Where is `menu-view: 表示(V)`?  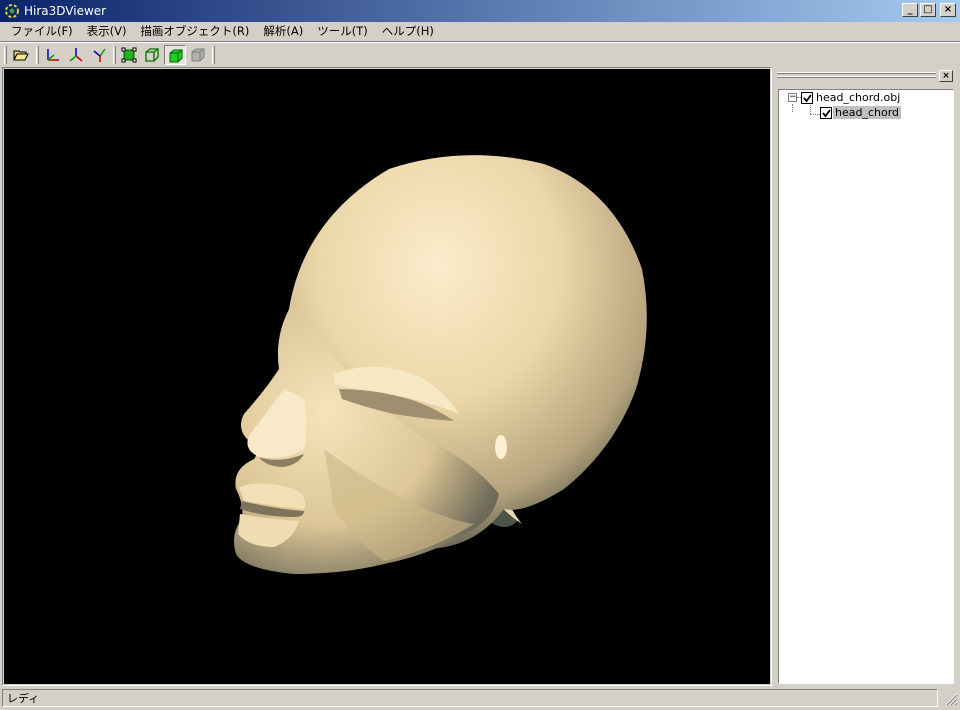 menu-view: 表示(V) is located at coordinates (107, 31).